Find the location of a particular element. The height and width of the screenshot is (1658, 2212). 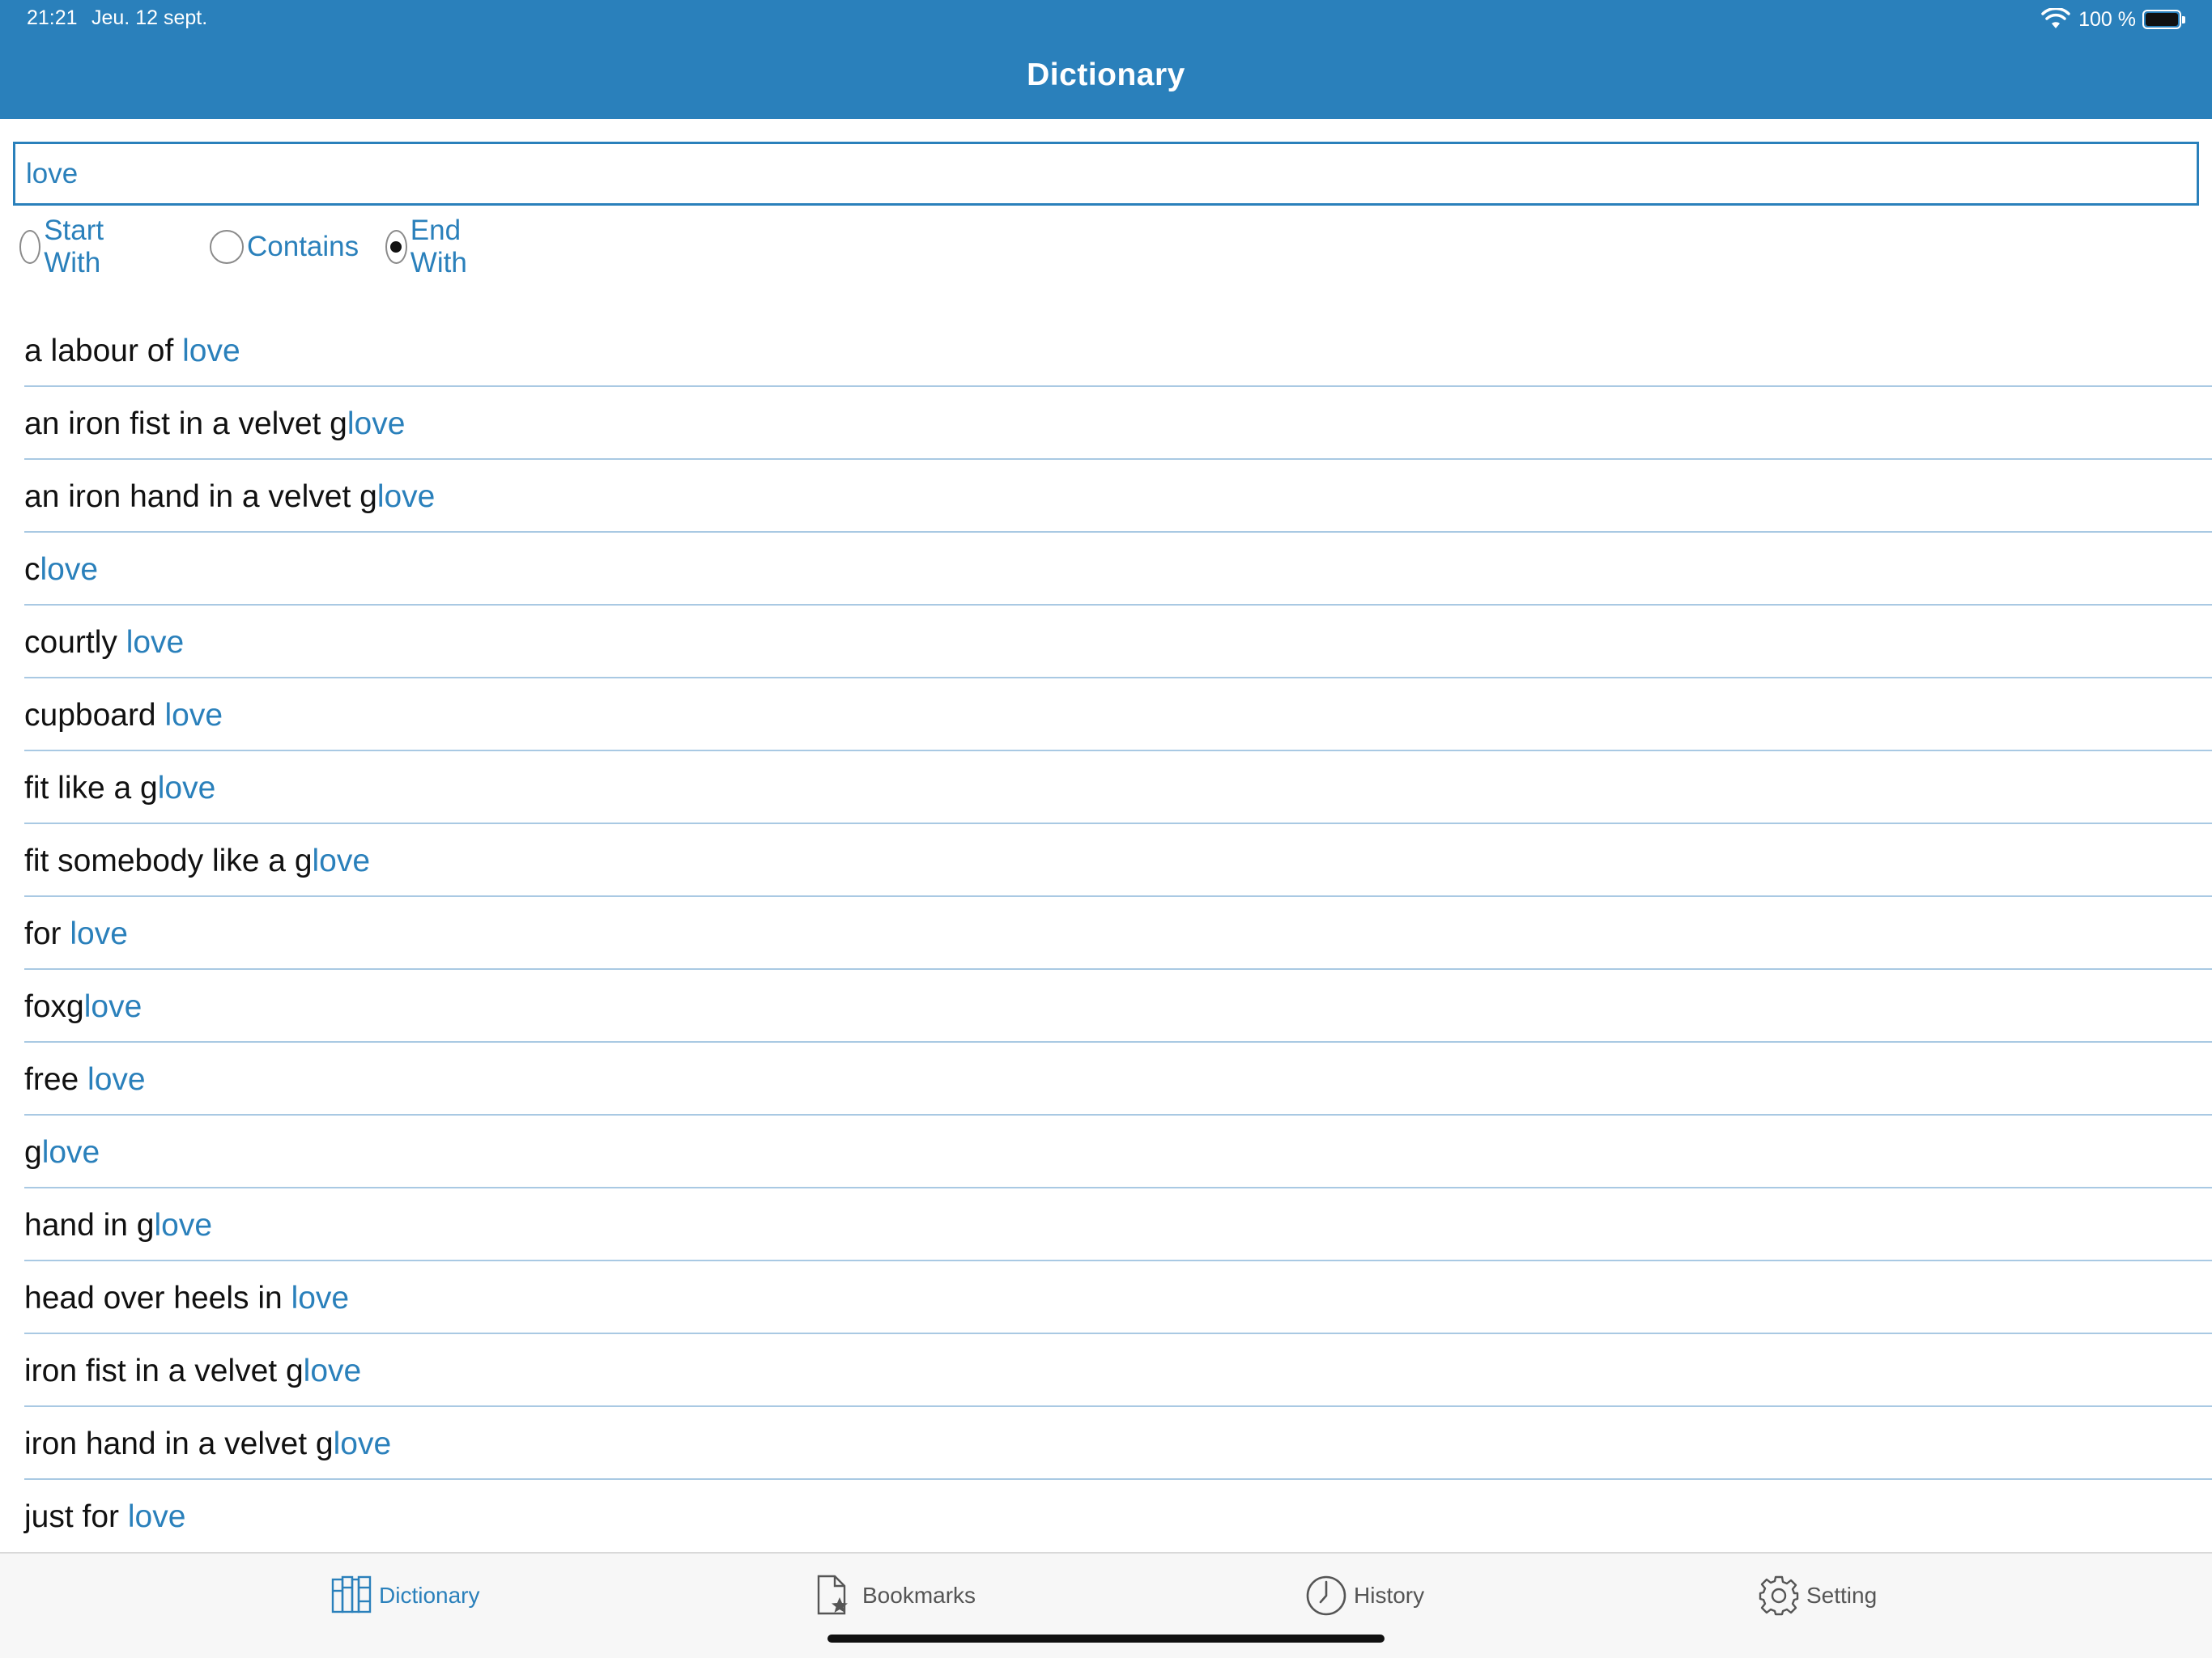

result-prefix: cupboard is located at coordinates (95, 715).